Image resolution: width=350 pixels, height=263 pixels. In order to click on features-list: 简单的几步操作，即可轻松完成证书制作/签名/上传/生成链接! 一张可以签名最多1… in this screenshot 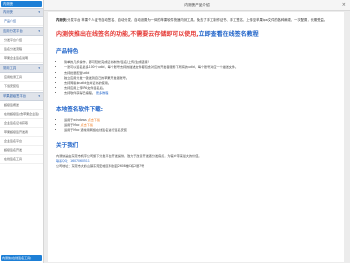, I will do `click(196, 78)`.